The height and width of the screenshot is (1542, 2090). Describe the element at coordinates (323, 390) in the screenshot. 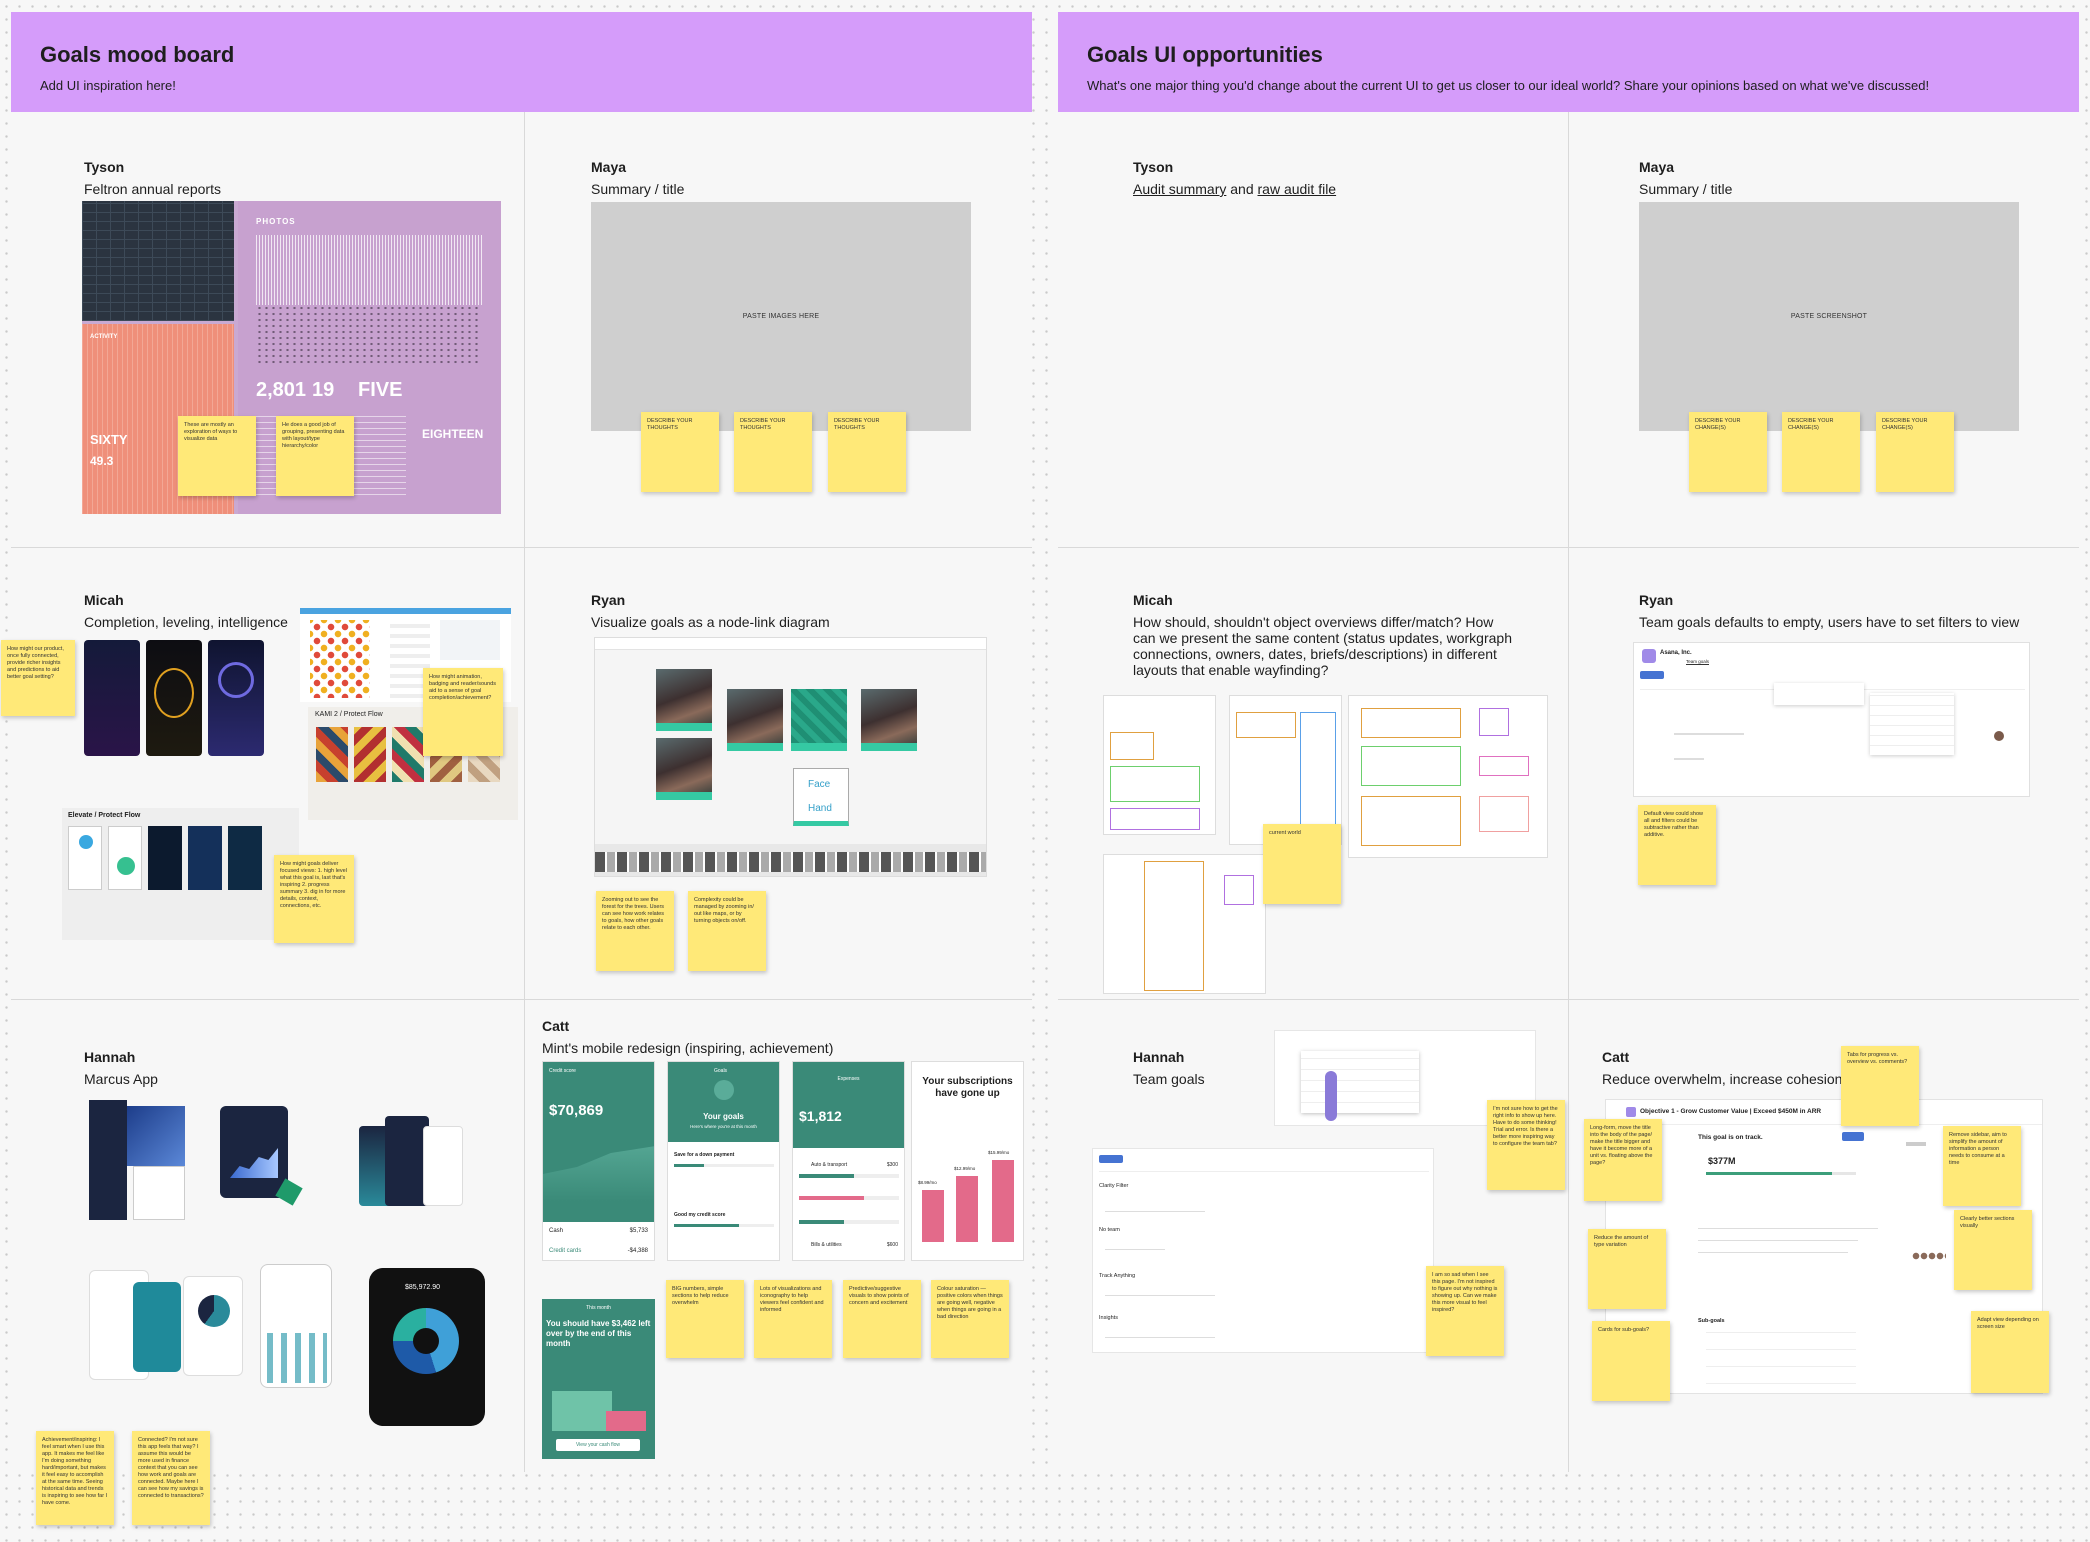

I see `feltron-number: 19` at that location.